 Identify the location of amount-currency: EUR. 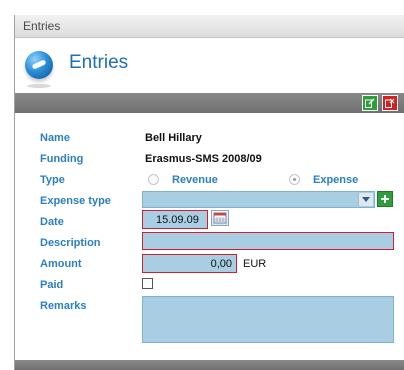
(255, 264).